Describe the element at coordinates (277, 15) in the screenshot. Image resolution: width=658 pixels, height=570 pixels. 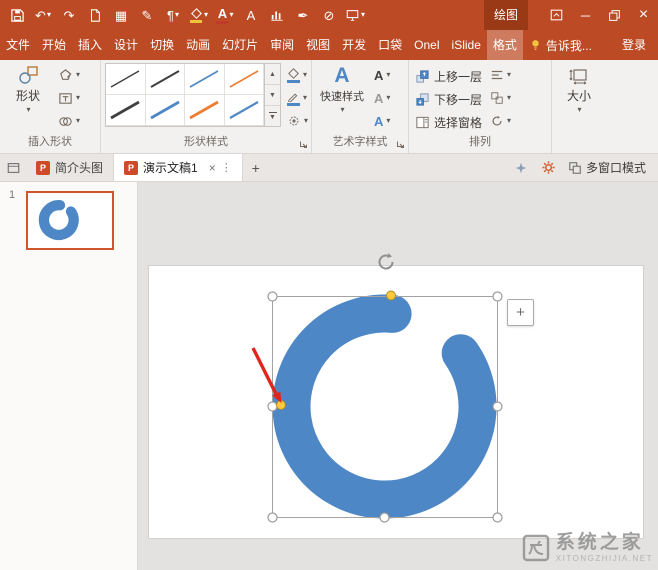
I see `chart-button` at that location.